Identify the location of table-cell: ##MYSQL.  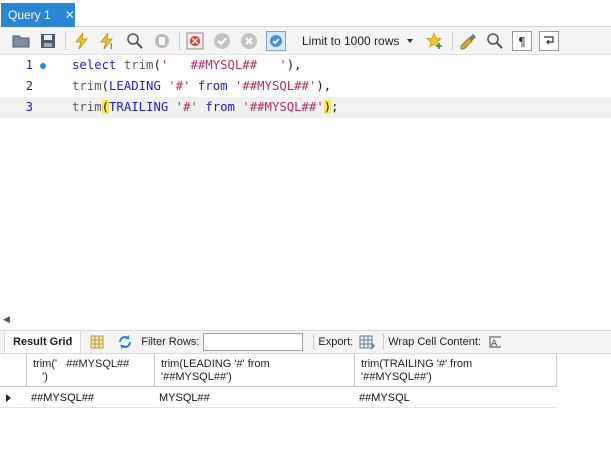
(456, 397).